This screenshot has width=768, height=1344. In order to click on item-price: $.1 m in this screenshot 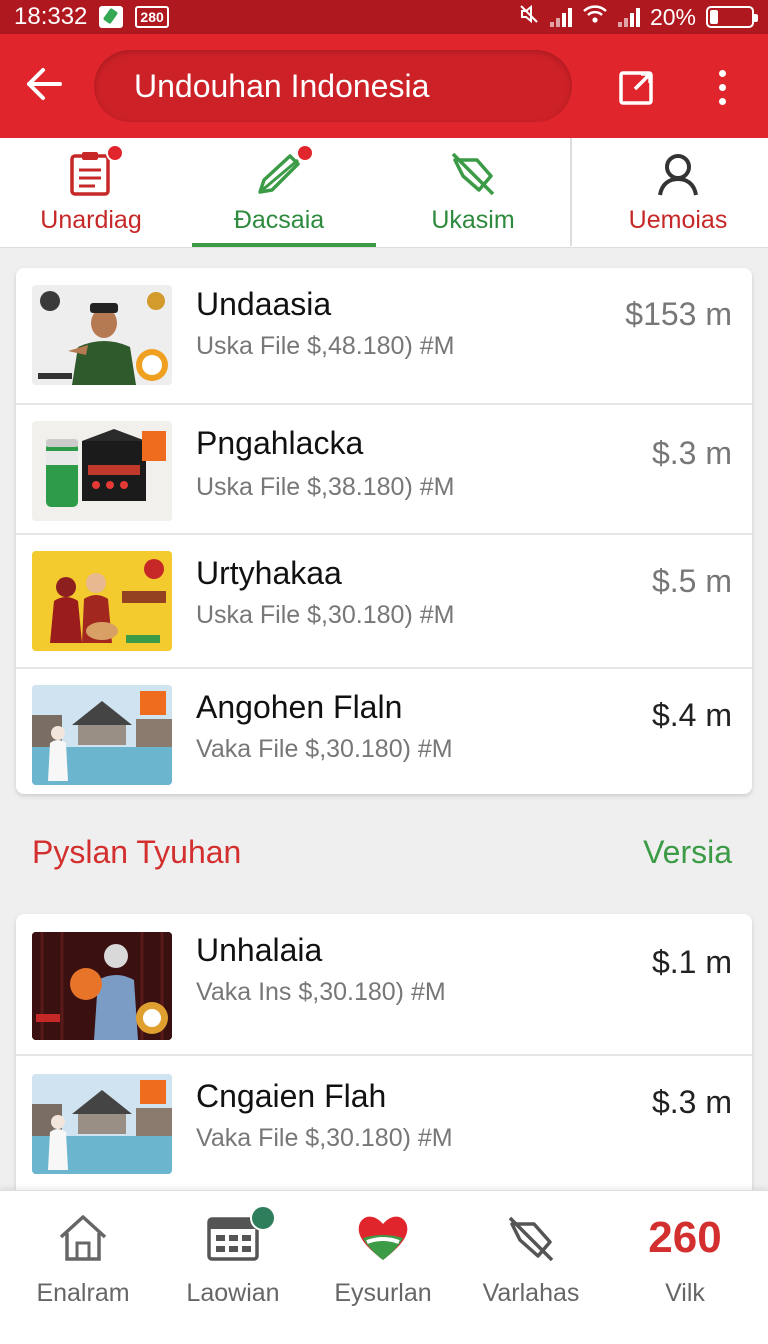, I will do `click(691, 962)`.